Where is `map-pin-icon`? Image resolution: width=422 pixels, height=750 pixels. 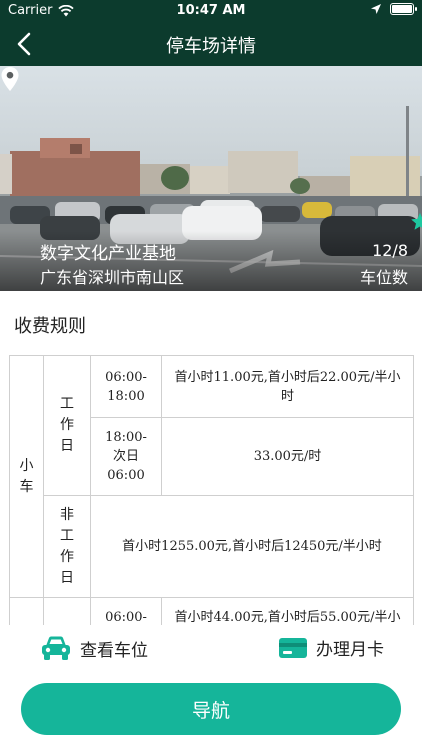
map-pin-icon is located at coordinates (10, 79).